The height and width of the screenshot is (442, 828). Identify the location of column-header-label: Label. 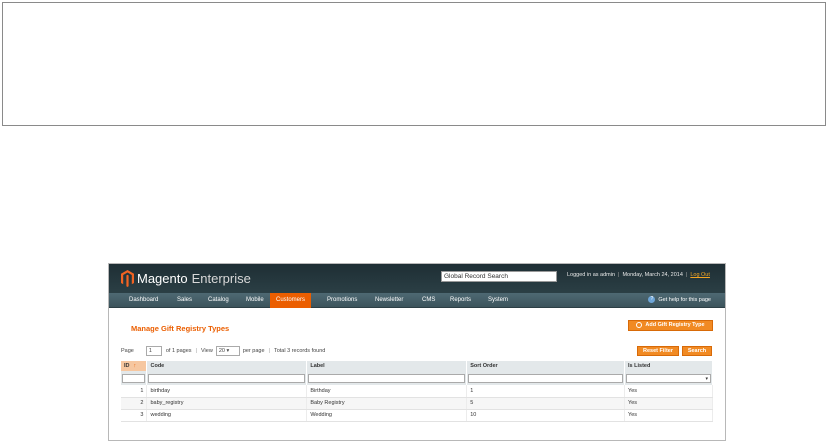
(387, 366).